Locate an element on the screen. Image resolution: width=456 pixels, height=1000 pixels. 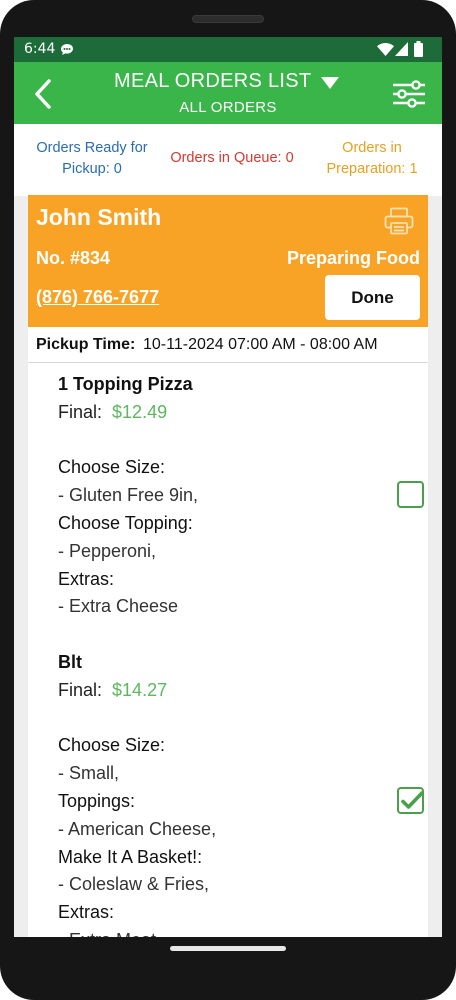
message-icon is located at coordinates (67, 49).